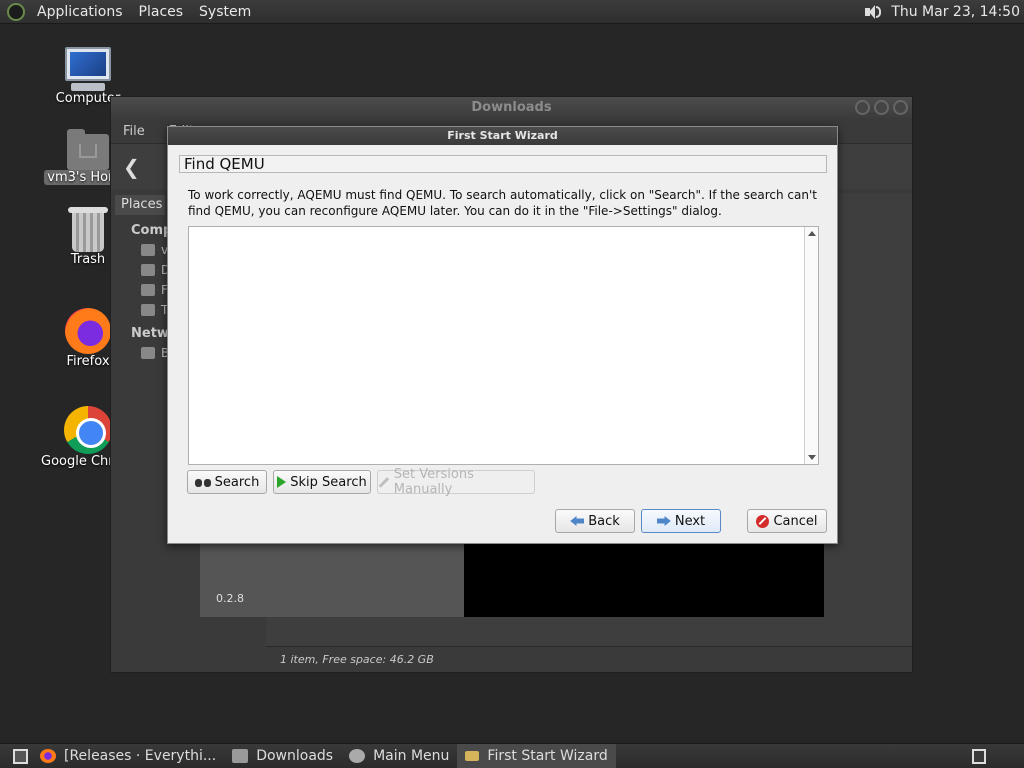 This screenshot has height=768, width=1024. I want to click on desktop-icon-label: Firefox, so click(88, 361).